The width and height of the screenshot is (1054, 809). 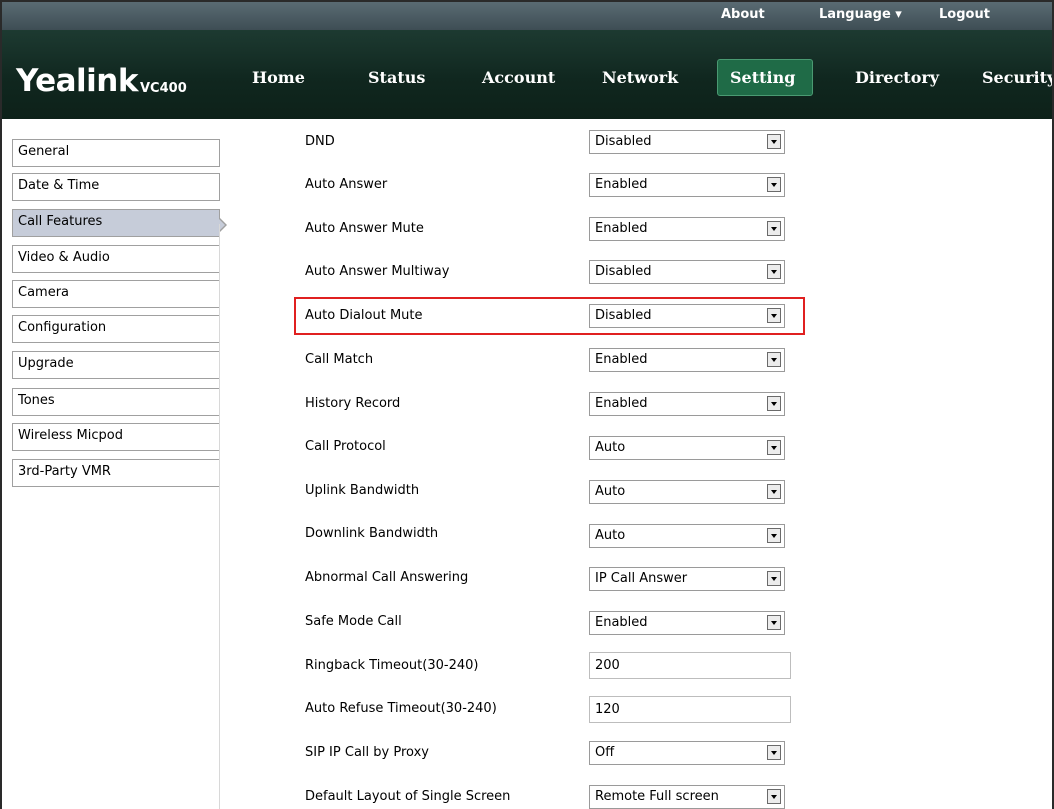 What do you see at coordinates (116, 365) in the screenshot?
I see `sidebar-item-upgrade: Upgrade` at bounding box center [116, 365].